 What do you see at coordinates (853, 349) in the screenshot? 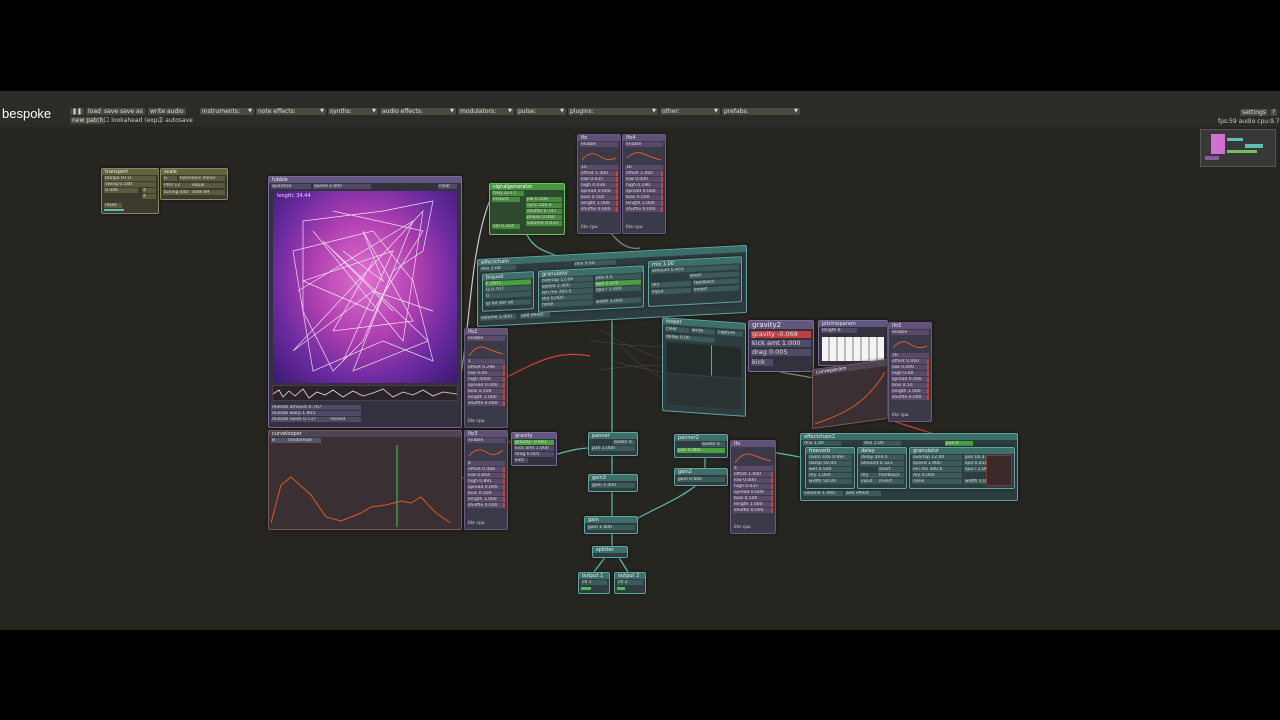
I see `keyboard-display` at bounding box center [853, 349].